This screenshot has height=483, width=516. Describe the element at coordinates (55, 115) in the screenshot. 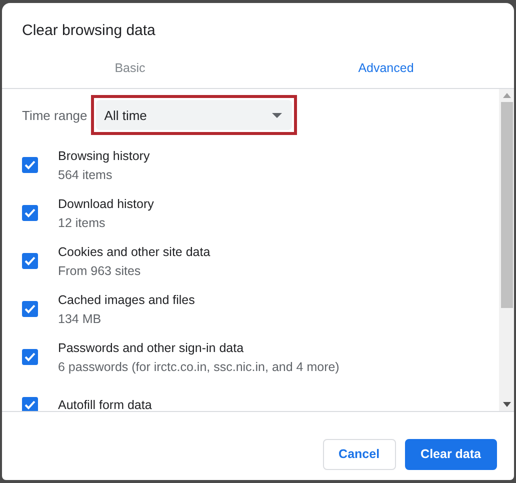

I see `time-range-label: Time range` at that location.